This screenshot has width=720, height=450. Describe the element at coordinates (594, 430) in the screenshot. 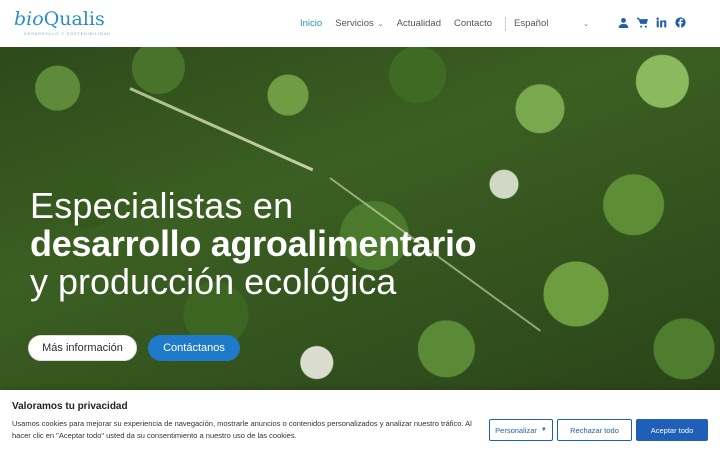

I see `reject-all-button: Rechazar todo` at that location.